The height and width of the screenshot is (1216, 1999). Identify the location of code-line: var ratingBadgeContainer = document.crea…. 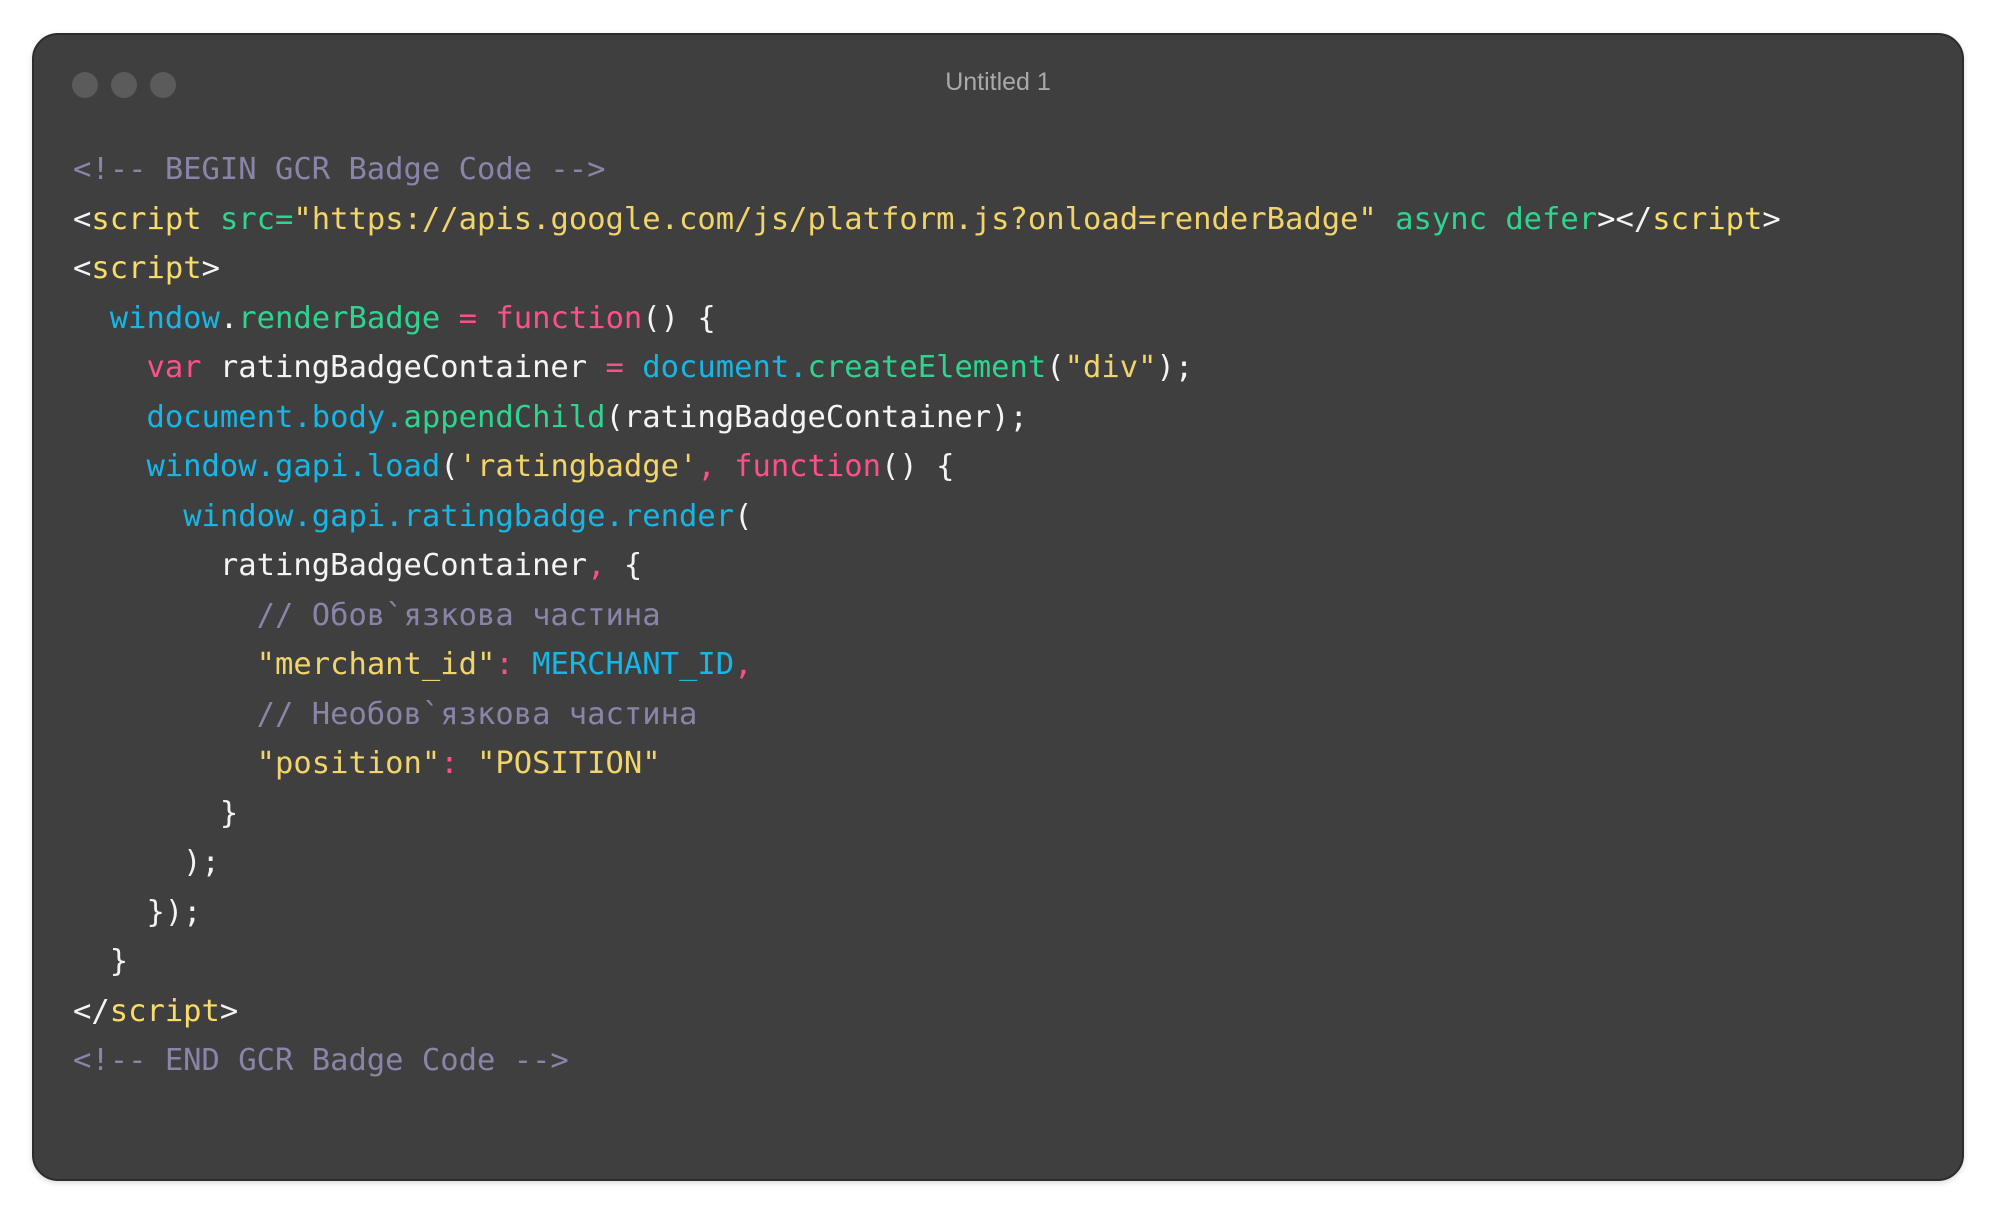
(1007, 368).